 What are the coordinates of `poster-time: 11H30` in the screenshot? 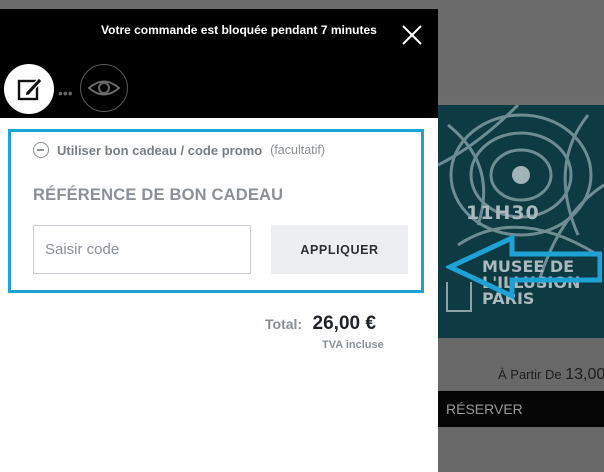 It's located at (503, 213).